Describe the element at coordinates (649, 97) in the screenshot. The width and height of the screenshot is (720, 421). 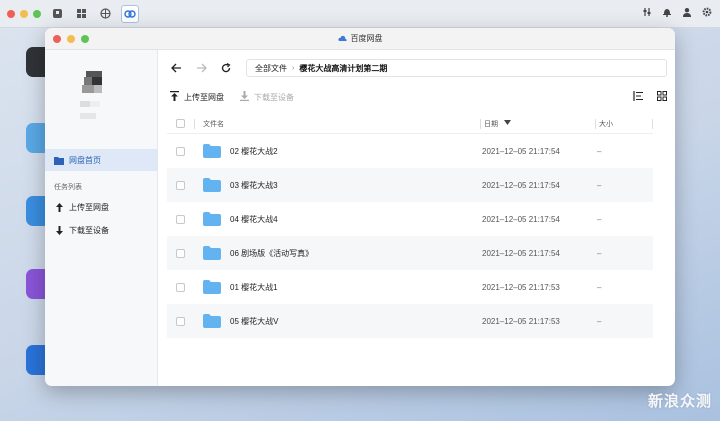
I see `view-options` at that location.